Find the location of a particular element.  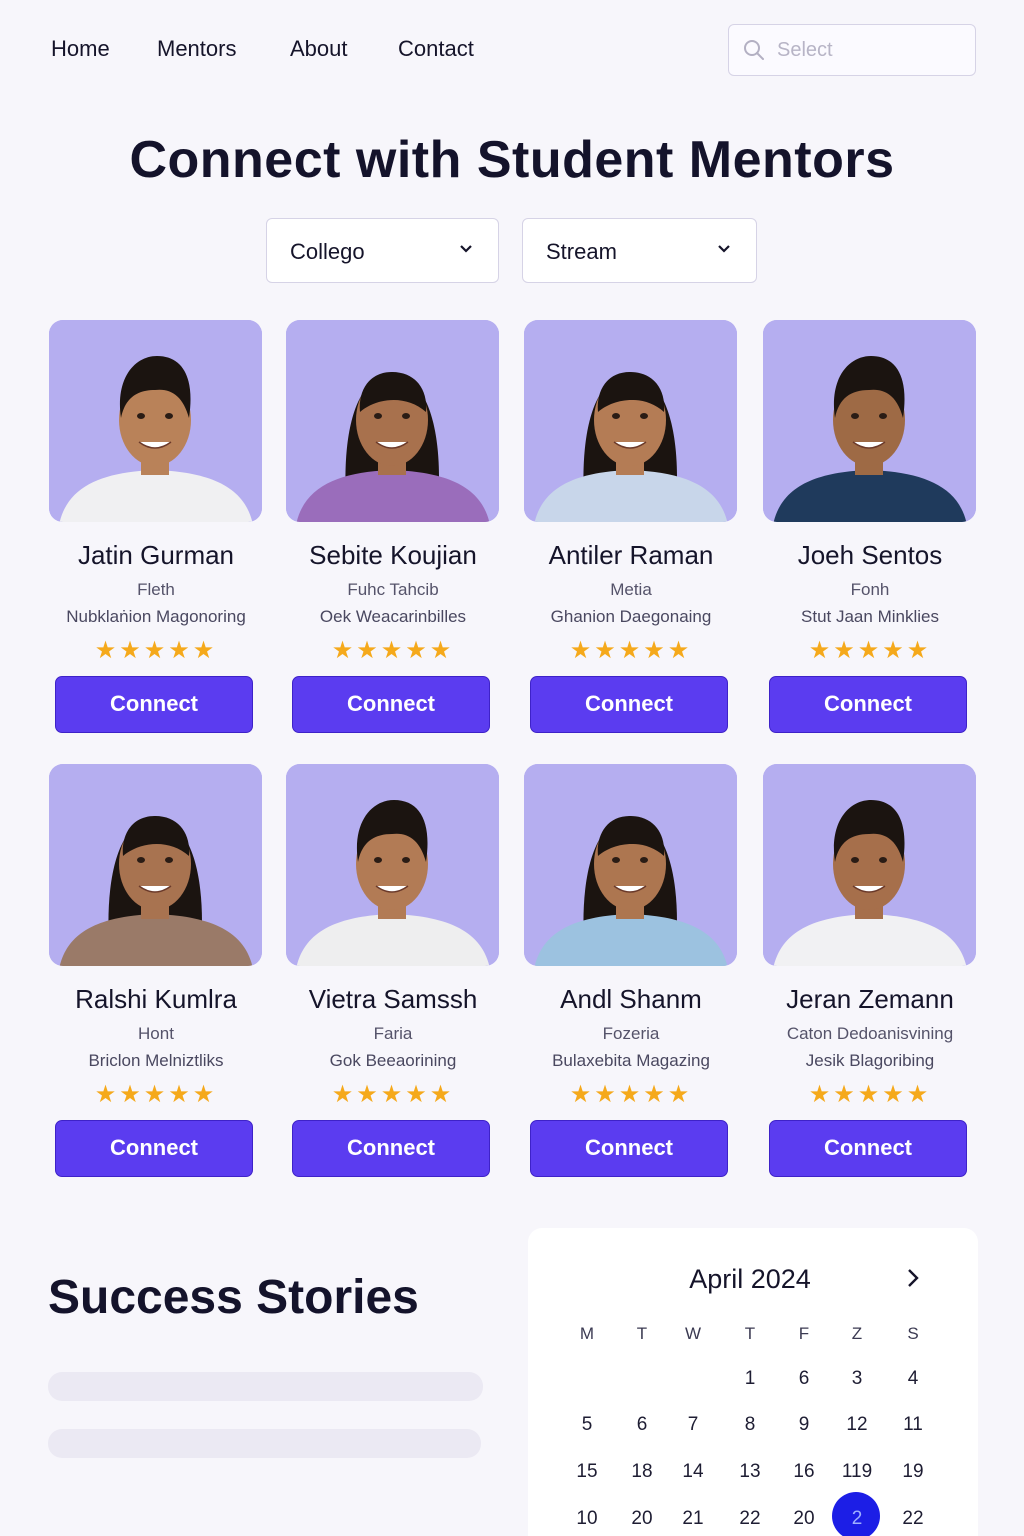

calendar-day: 12 is located at coordinates (857, 1425).